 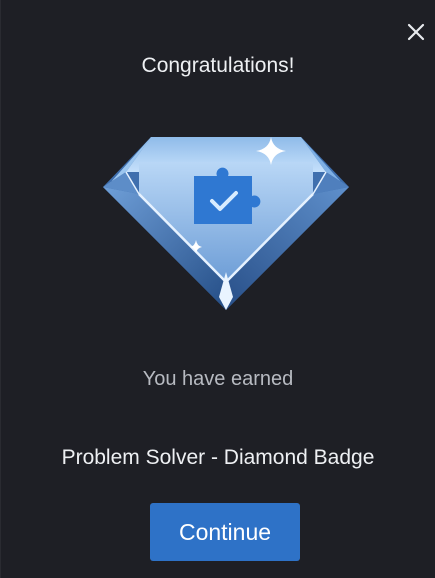 I want to click on badge-name: Problem Solver - Diamond Badge, so click(x=218, y=457).